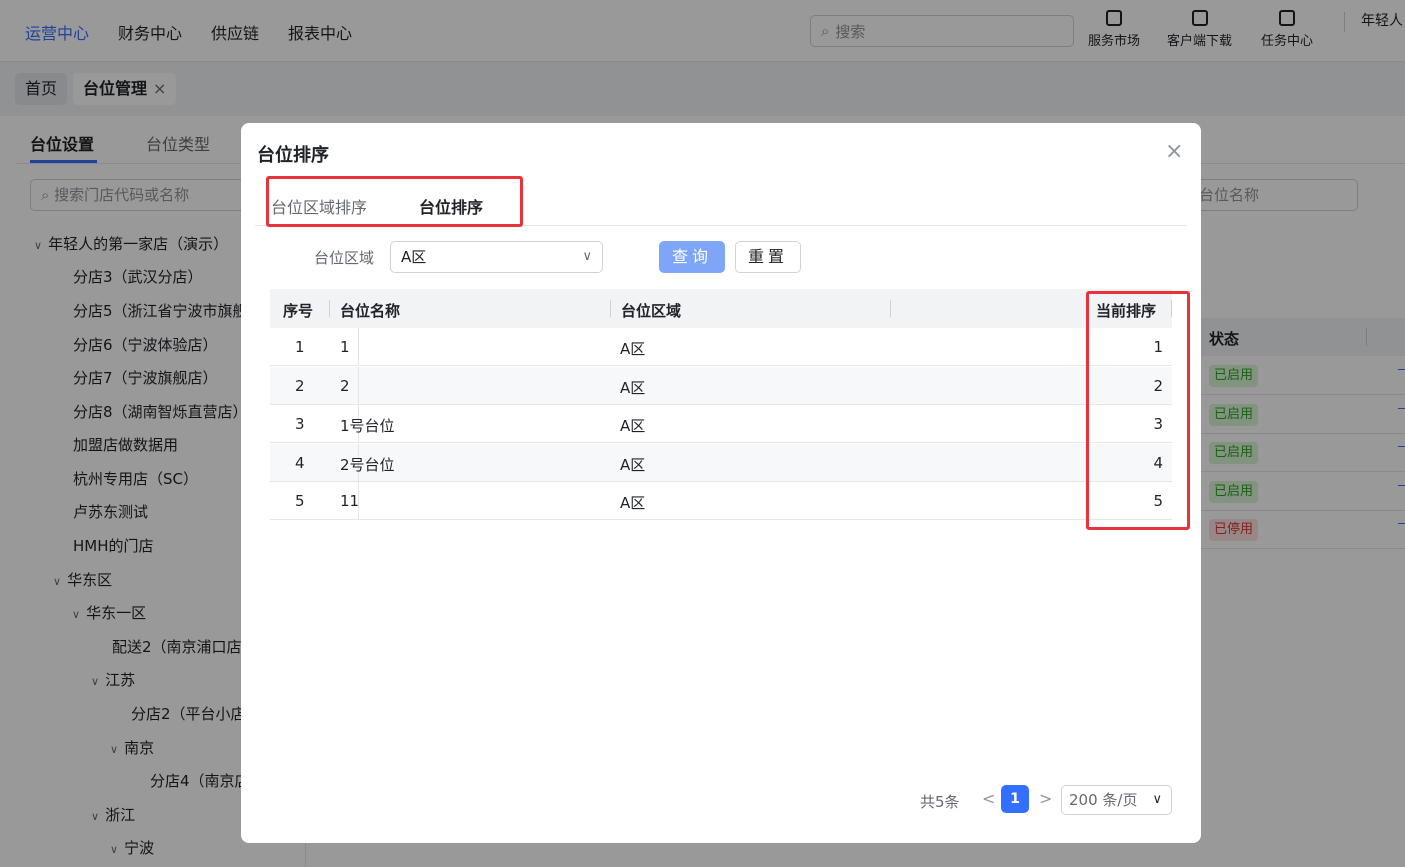 This screenshot has width=1405, height=867. I want to click on cell-index: 2, so click(300, 385).